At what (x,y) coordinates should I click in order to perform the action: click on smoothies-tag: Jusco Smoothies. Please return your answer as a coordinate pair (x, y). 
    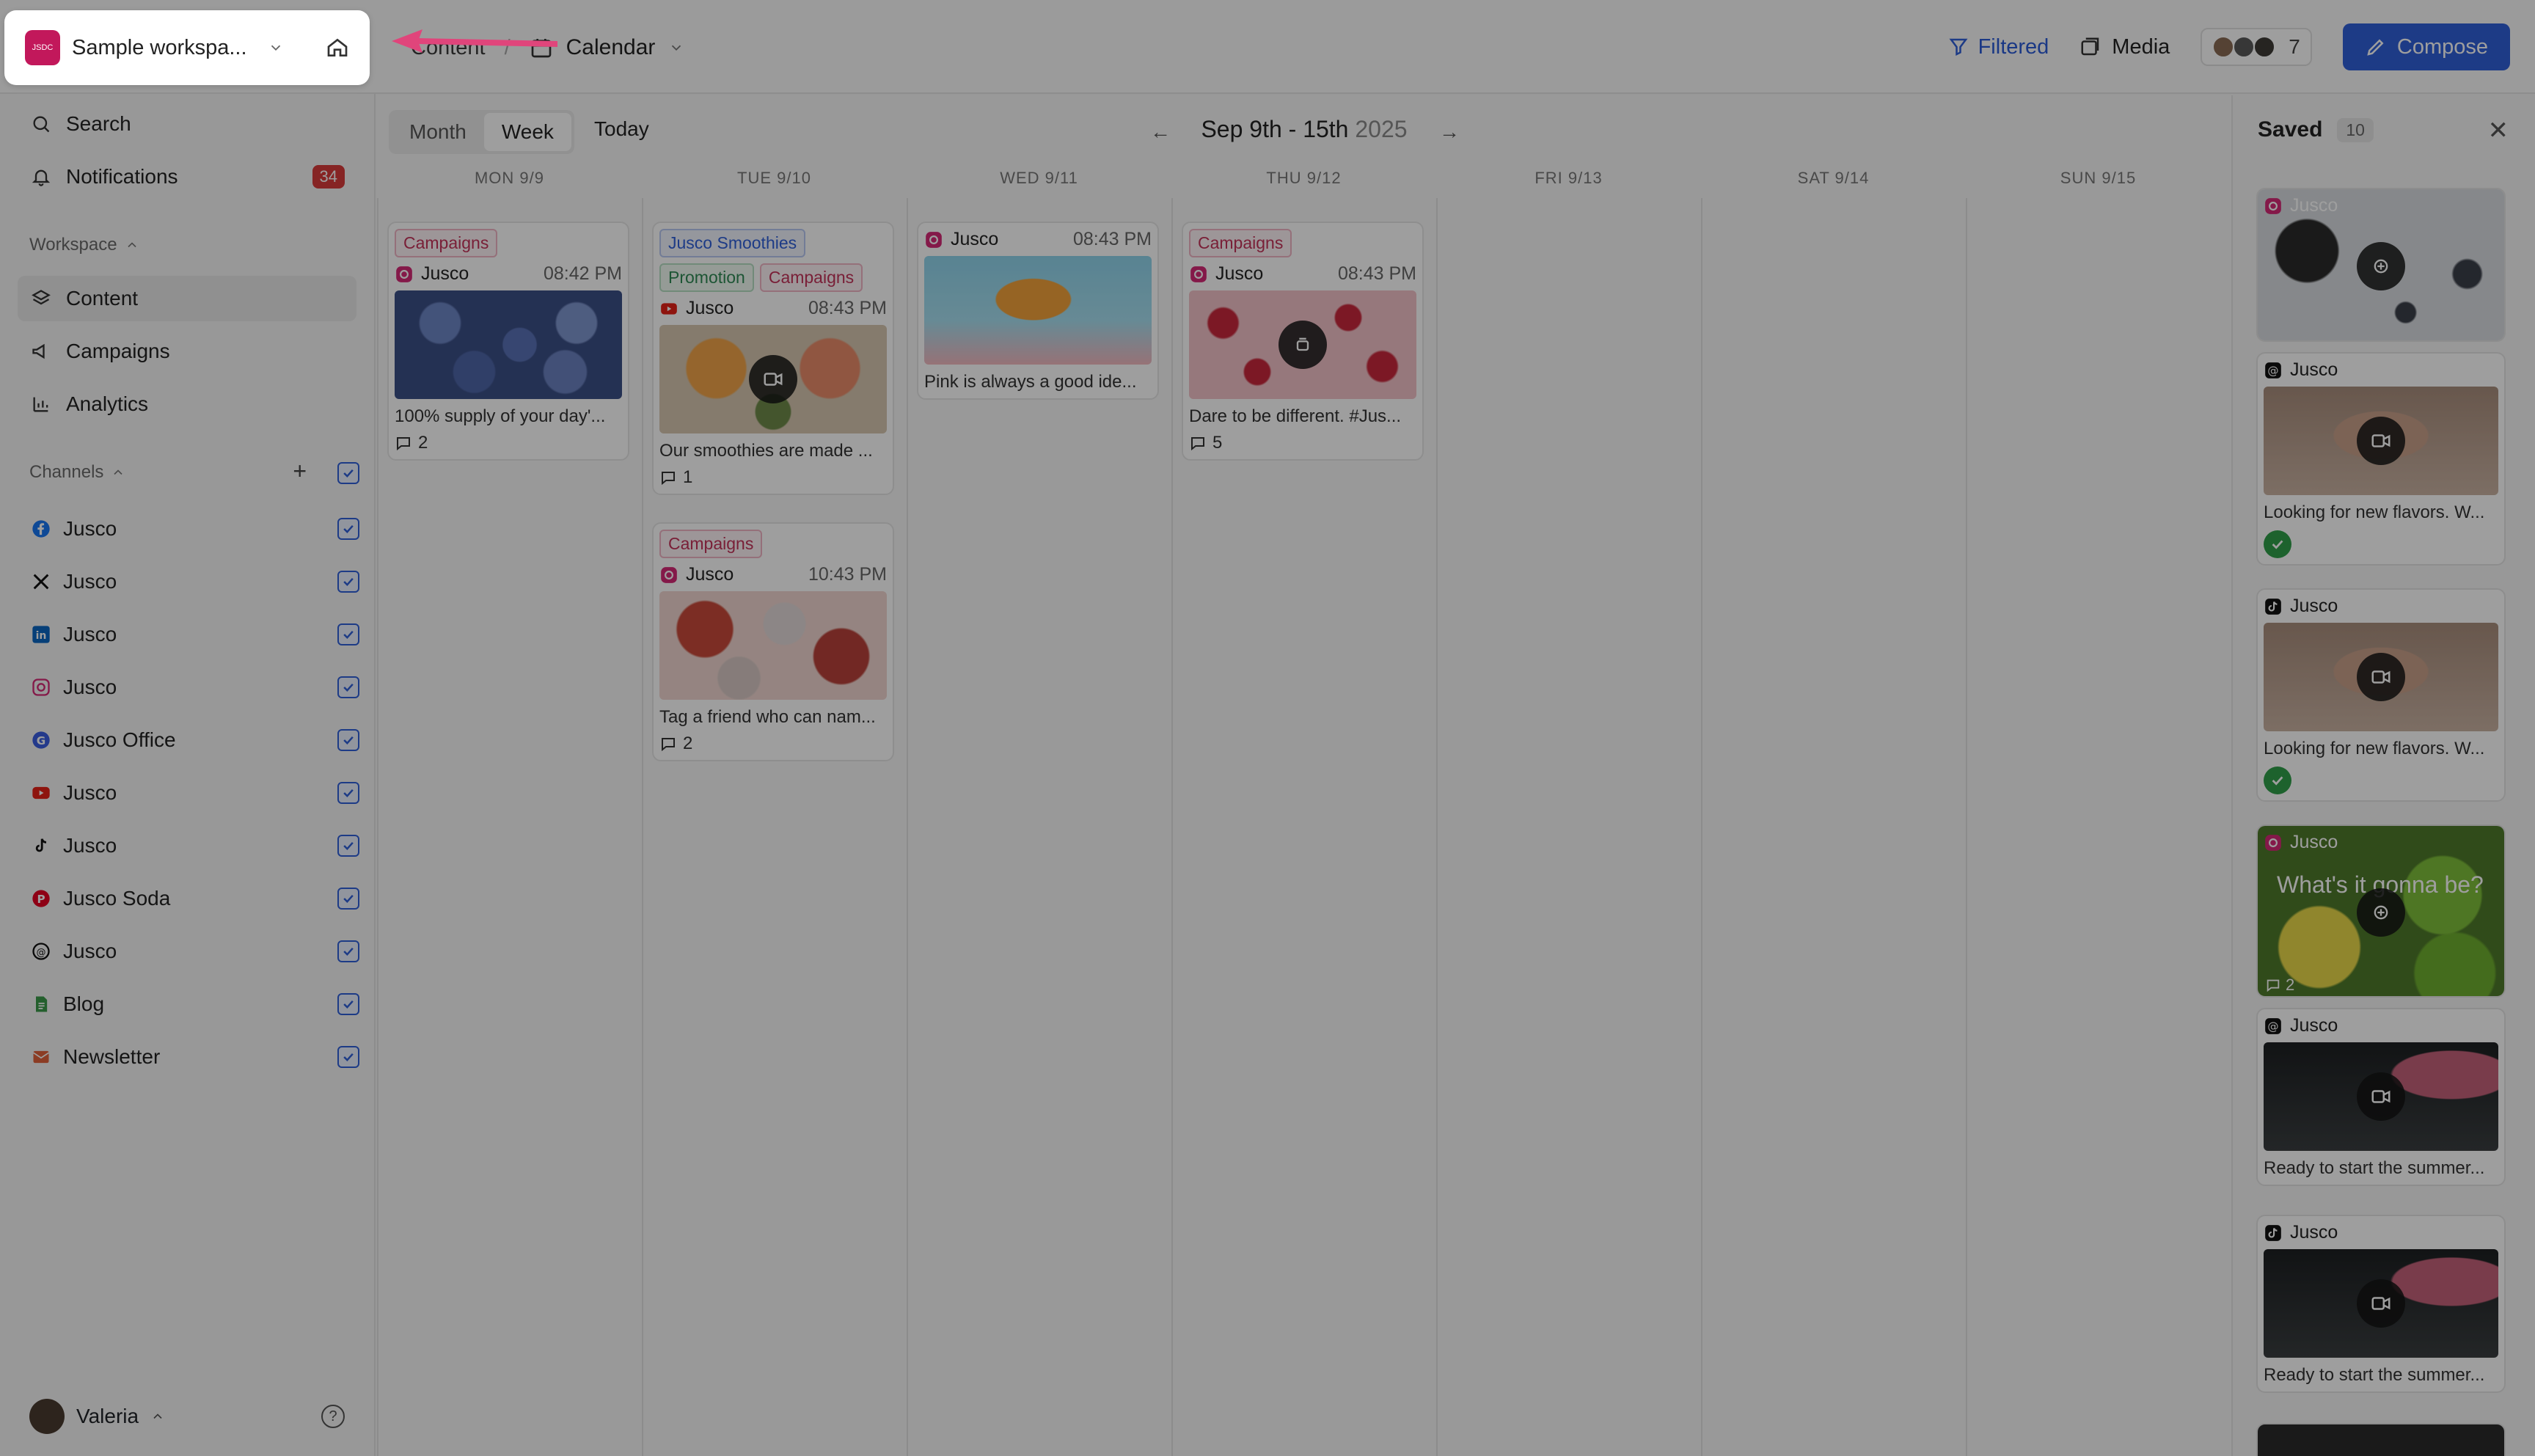
    Looking at the image, I should click on (732, 243).